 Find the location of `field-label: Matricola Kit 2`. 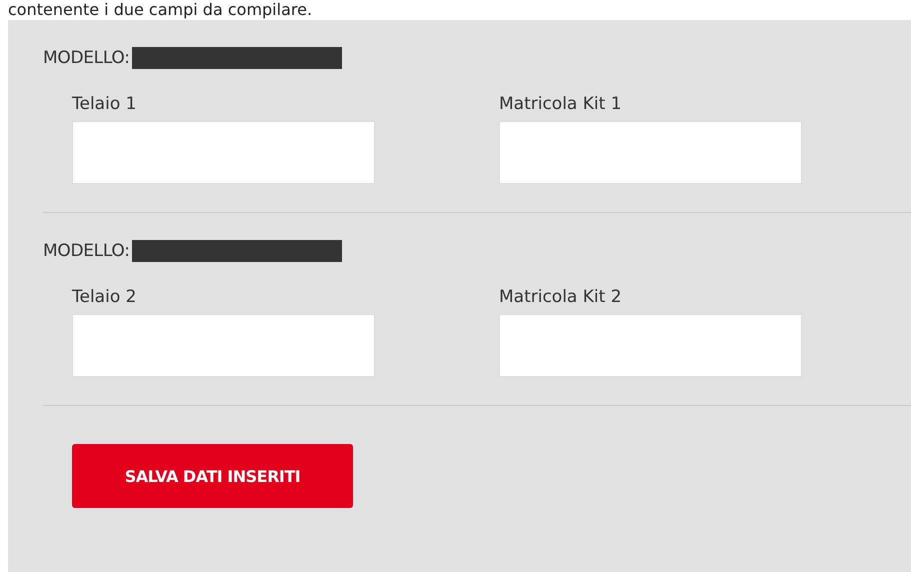

field-label: Matricola Kit 2 is located at coordinates (561, 298).